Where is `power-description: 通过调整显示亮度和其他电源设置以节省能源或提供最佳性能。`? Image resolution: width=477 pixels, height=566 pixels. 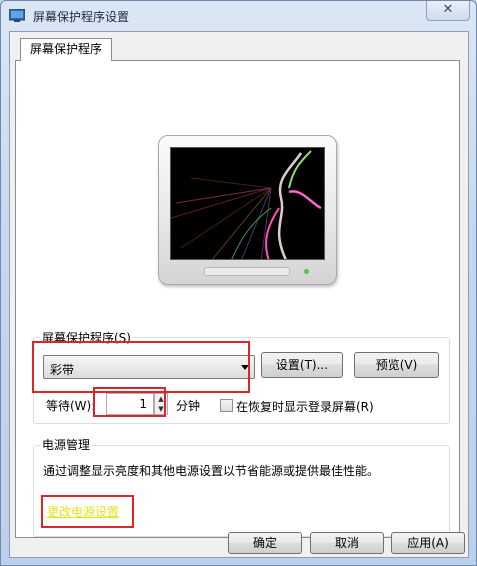 power-description: 通过调整显示亮度和其他电源设置以节省能源或提供最佳性能。 is located at coordinates (211, 471).